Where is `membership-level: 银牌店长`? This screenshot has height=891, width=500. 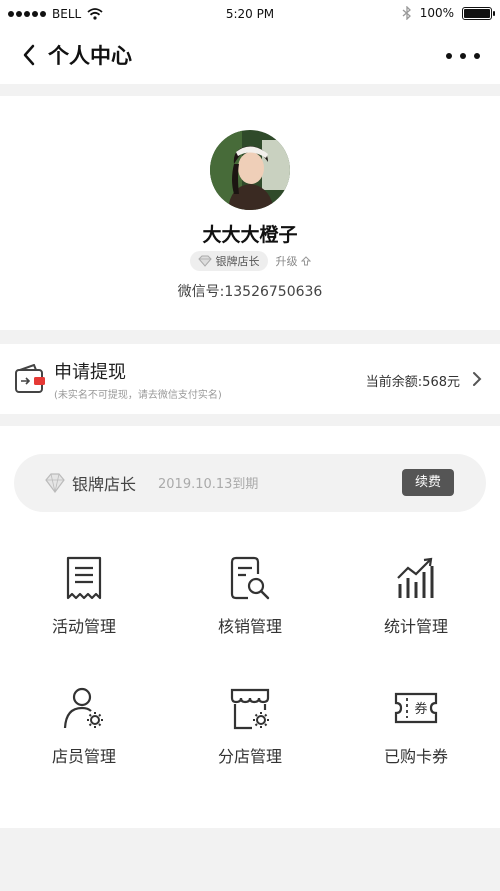
membership-level: 银牌店长 is located at coordinates (104, 484).